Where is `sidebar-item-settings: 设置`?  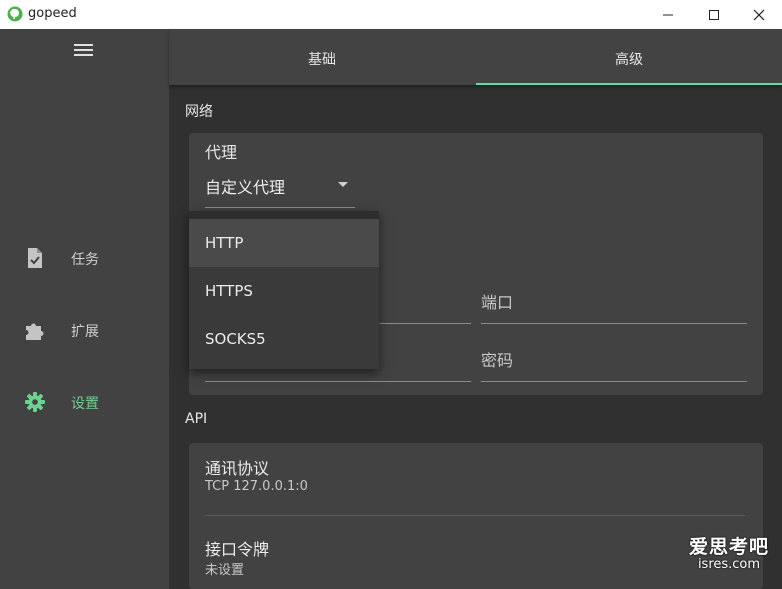 sidebar-item-settings: 设置 is located at coordinates (84, 401).